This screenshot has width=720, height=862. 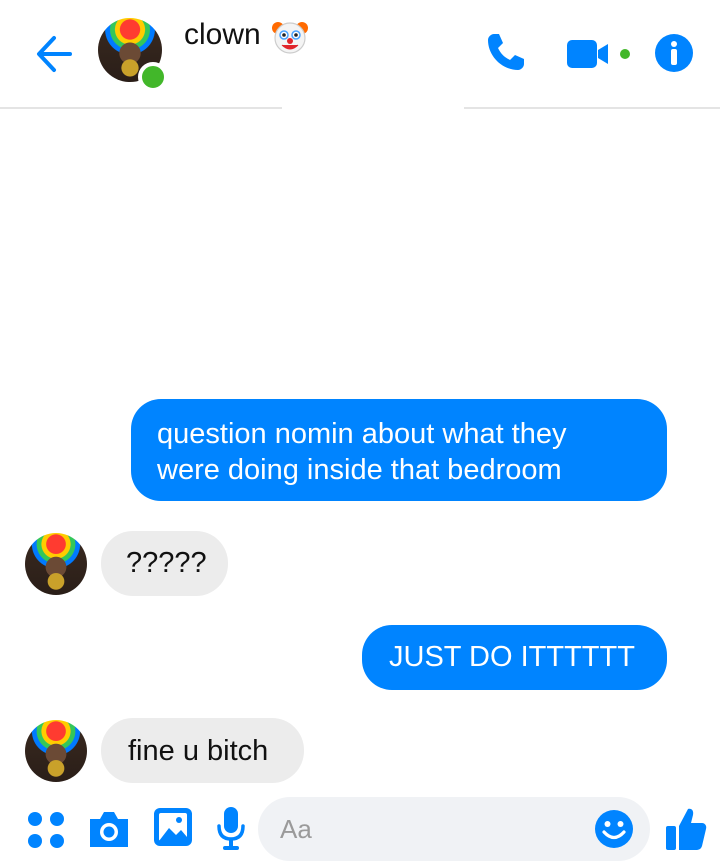 I want to click on image-icon, so click(x=173, y=827).